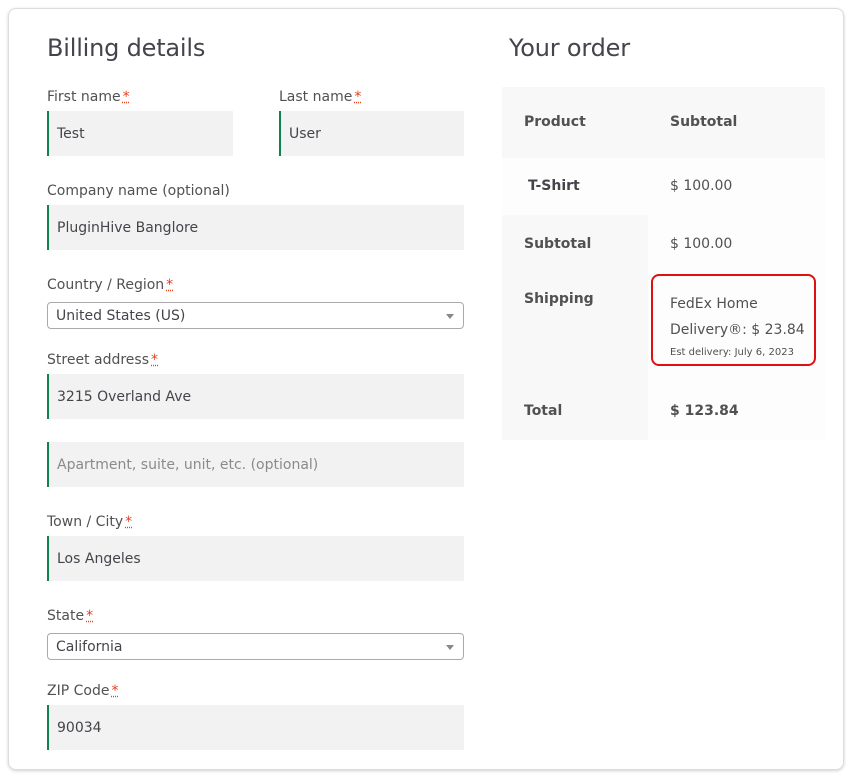  I want to click on total-value: $ 123.84, so click(704, 411).